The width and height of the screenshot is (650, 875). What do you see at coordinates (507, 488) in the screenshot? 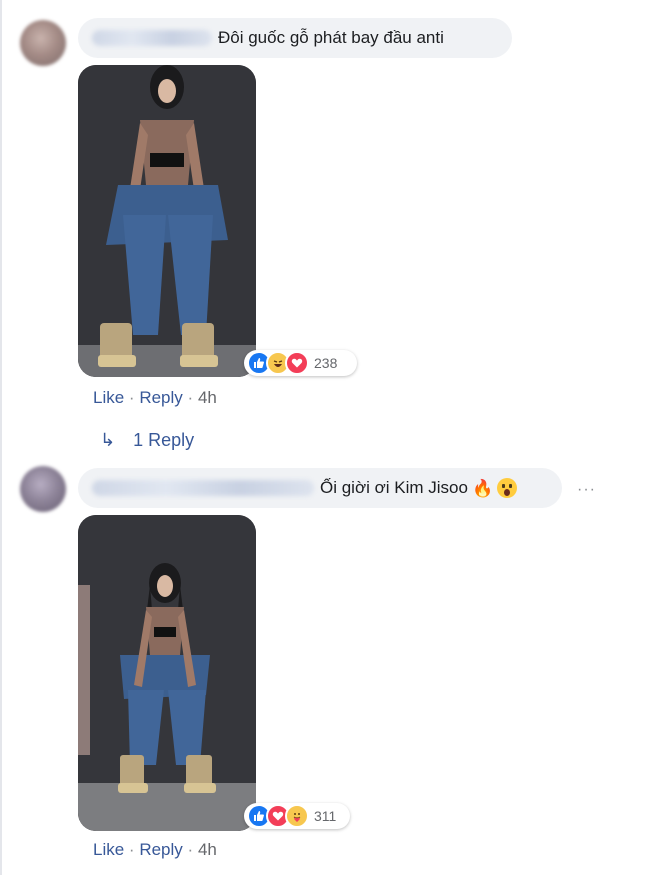
I see `screaming-face-icon` at bounding box center [507, 488].